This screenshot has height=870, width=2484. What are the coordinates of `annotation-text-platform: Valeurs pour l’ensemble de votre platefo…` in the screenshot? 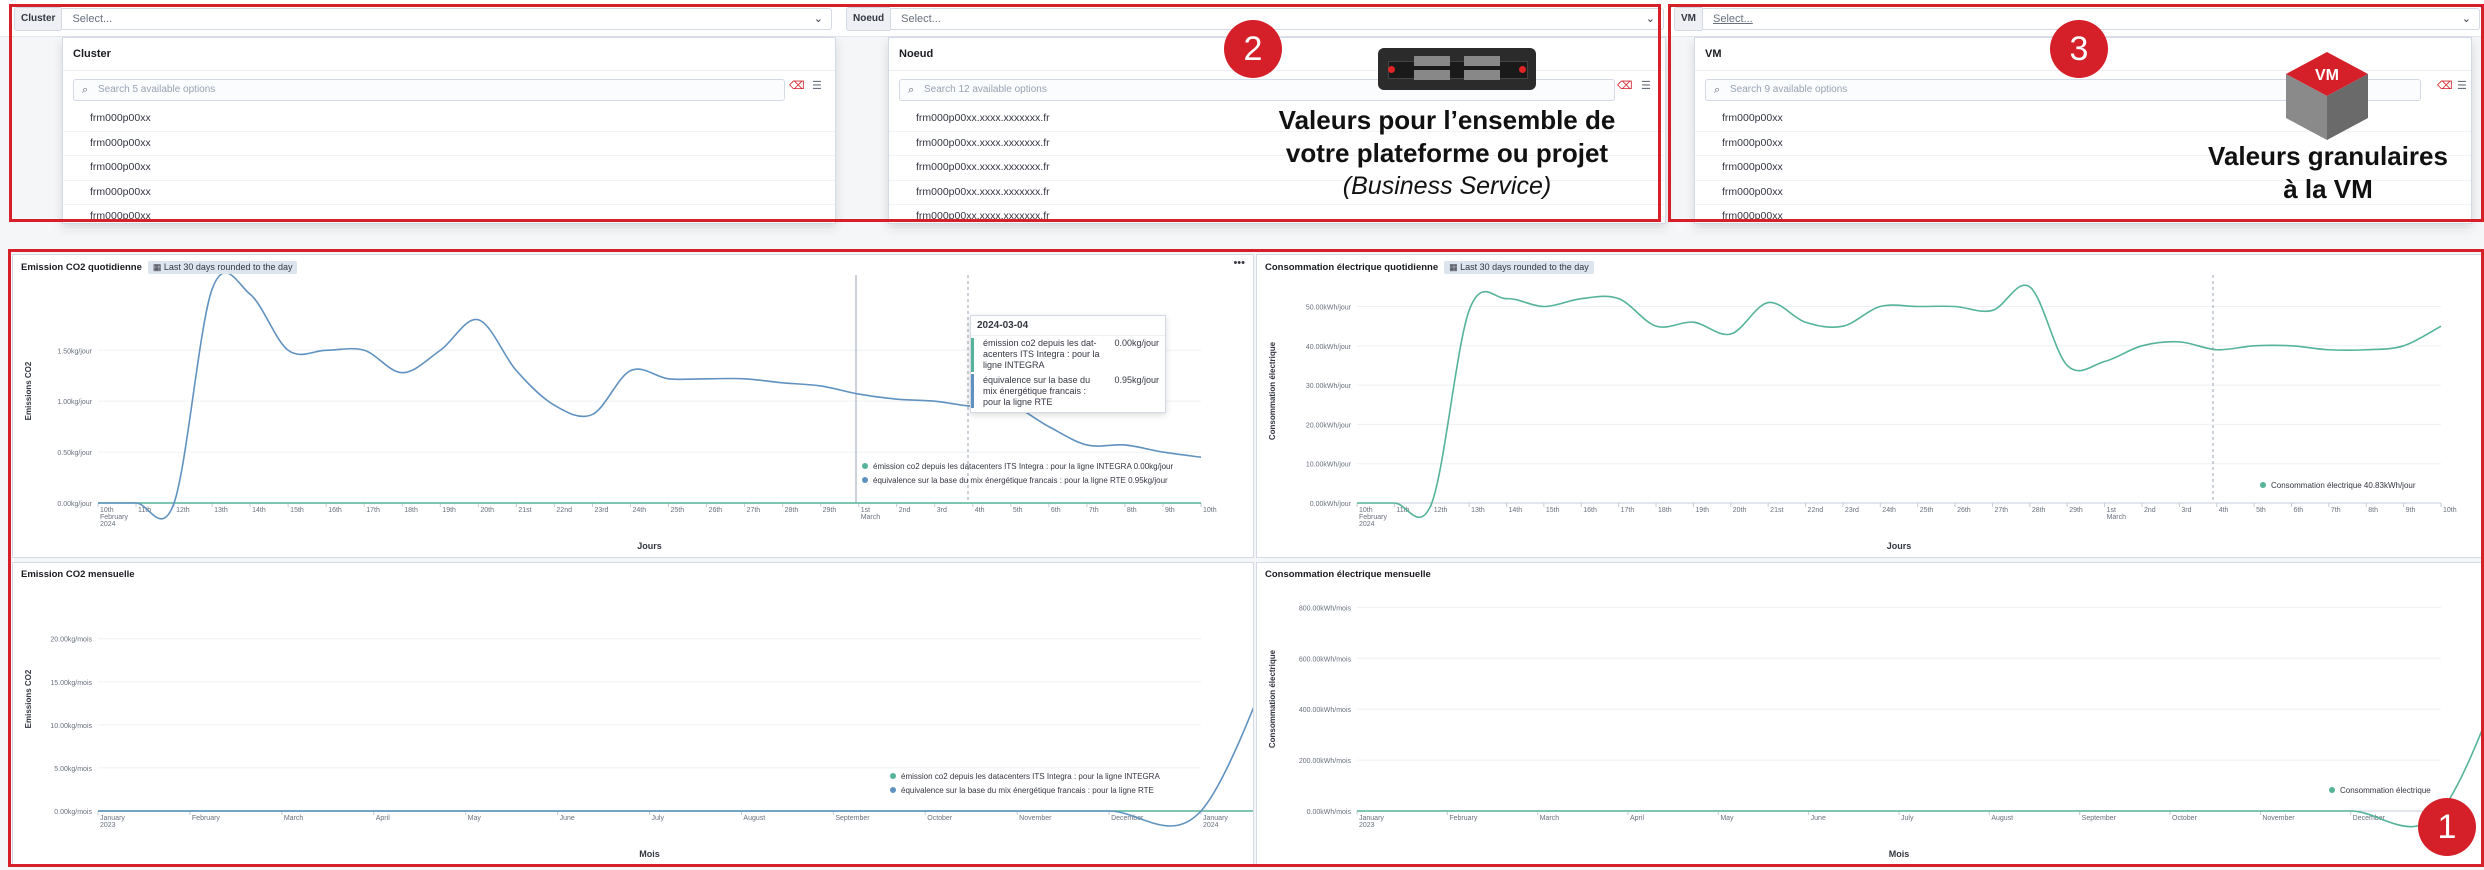 It's located at (1447, 153).